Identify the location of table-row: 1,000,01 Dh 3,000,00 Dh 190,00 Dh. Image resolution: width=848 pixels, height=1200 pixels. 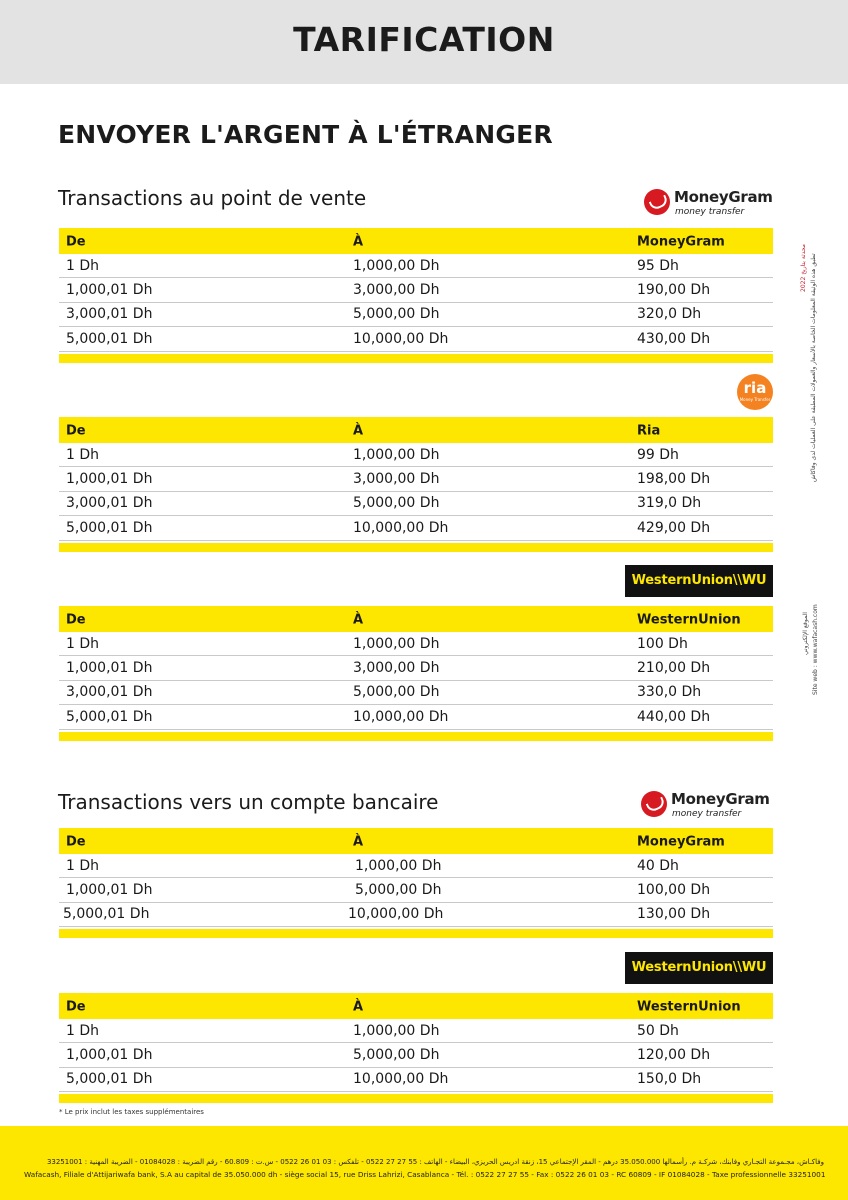
(416, 290).